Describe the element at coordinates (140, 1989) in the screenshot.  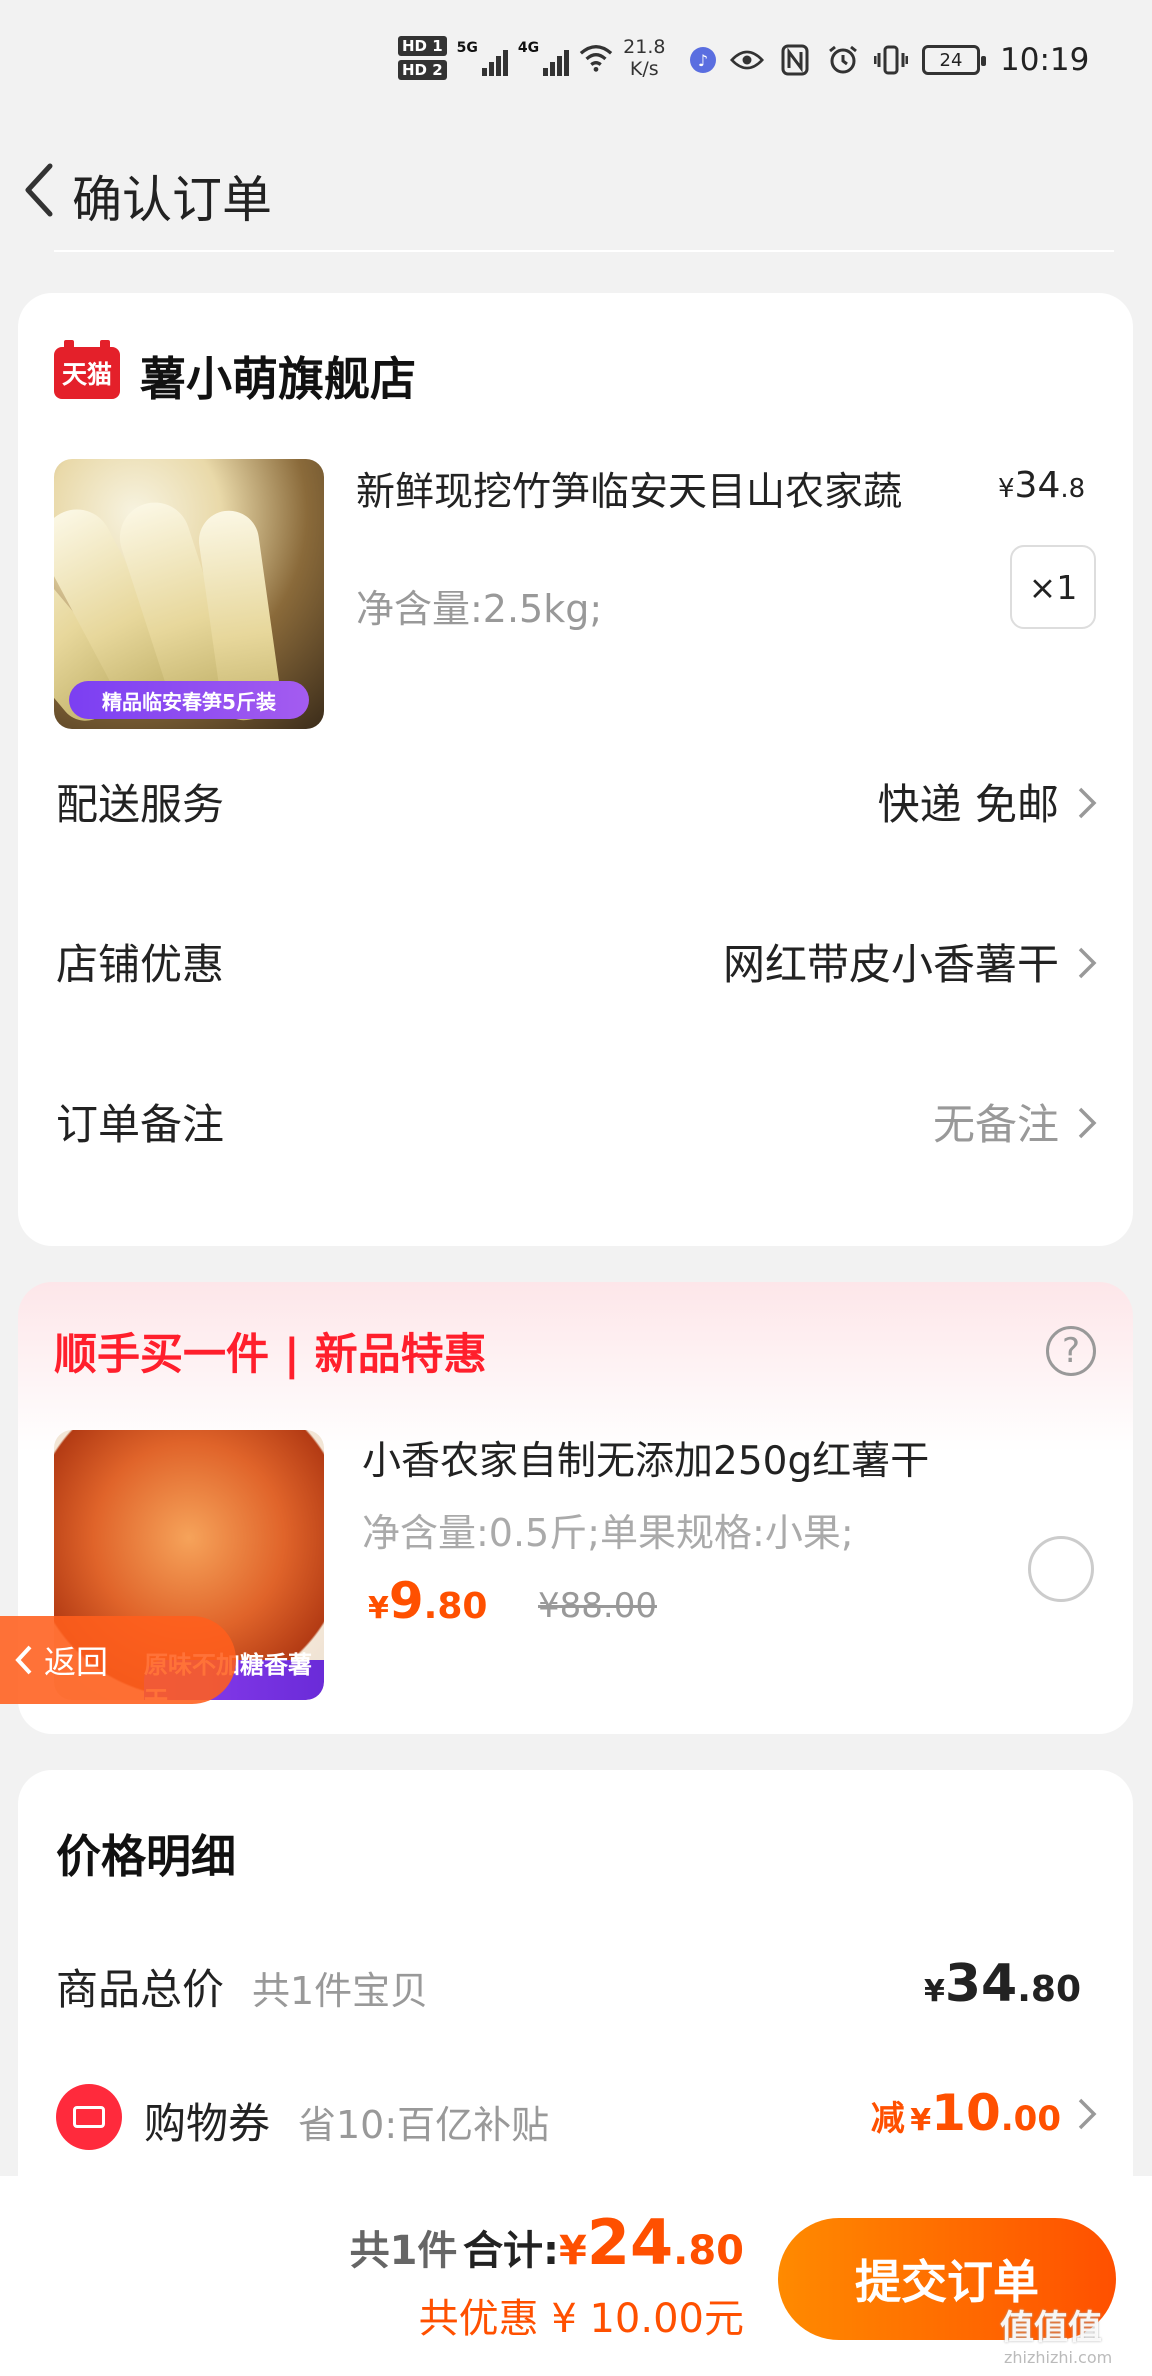
I see `goods-total-label: 商品总价` at that location.